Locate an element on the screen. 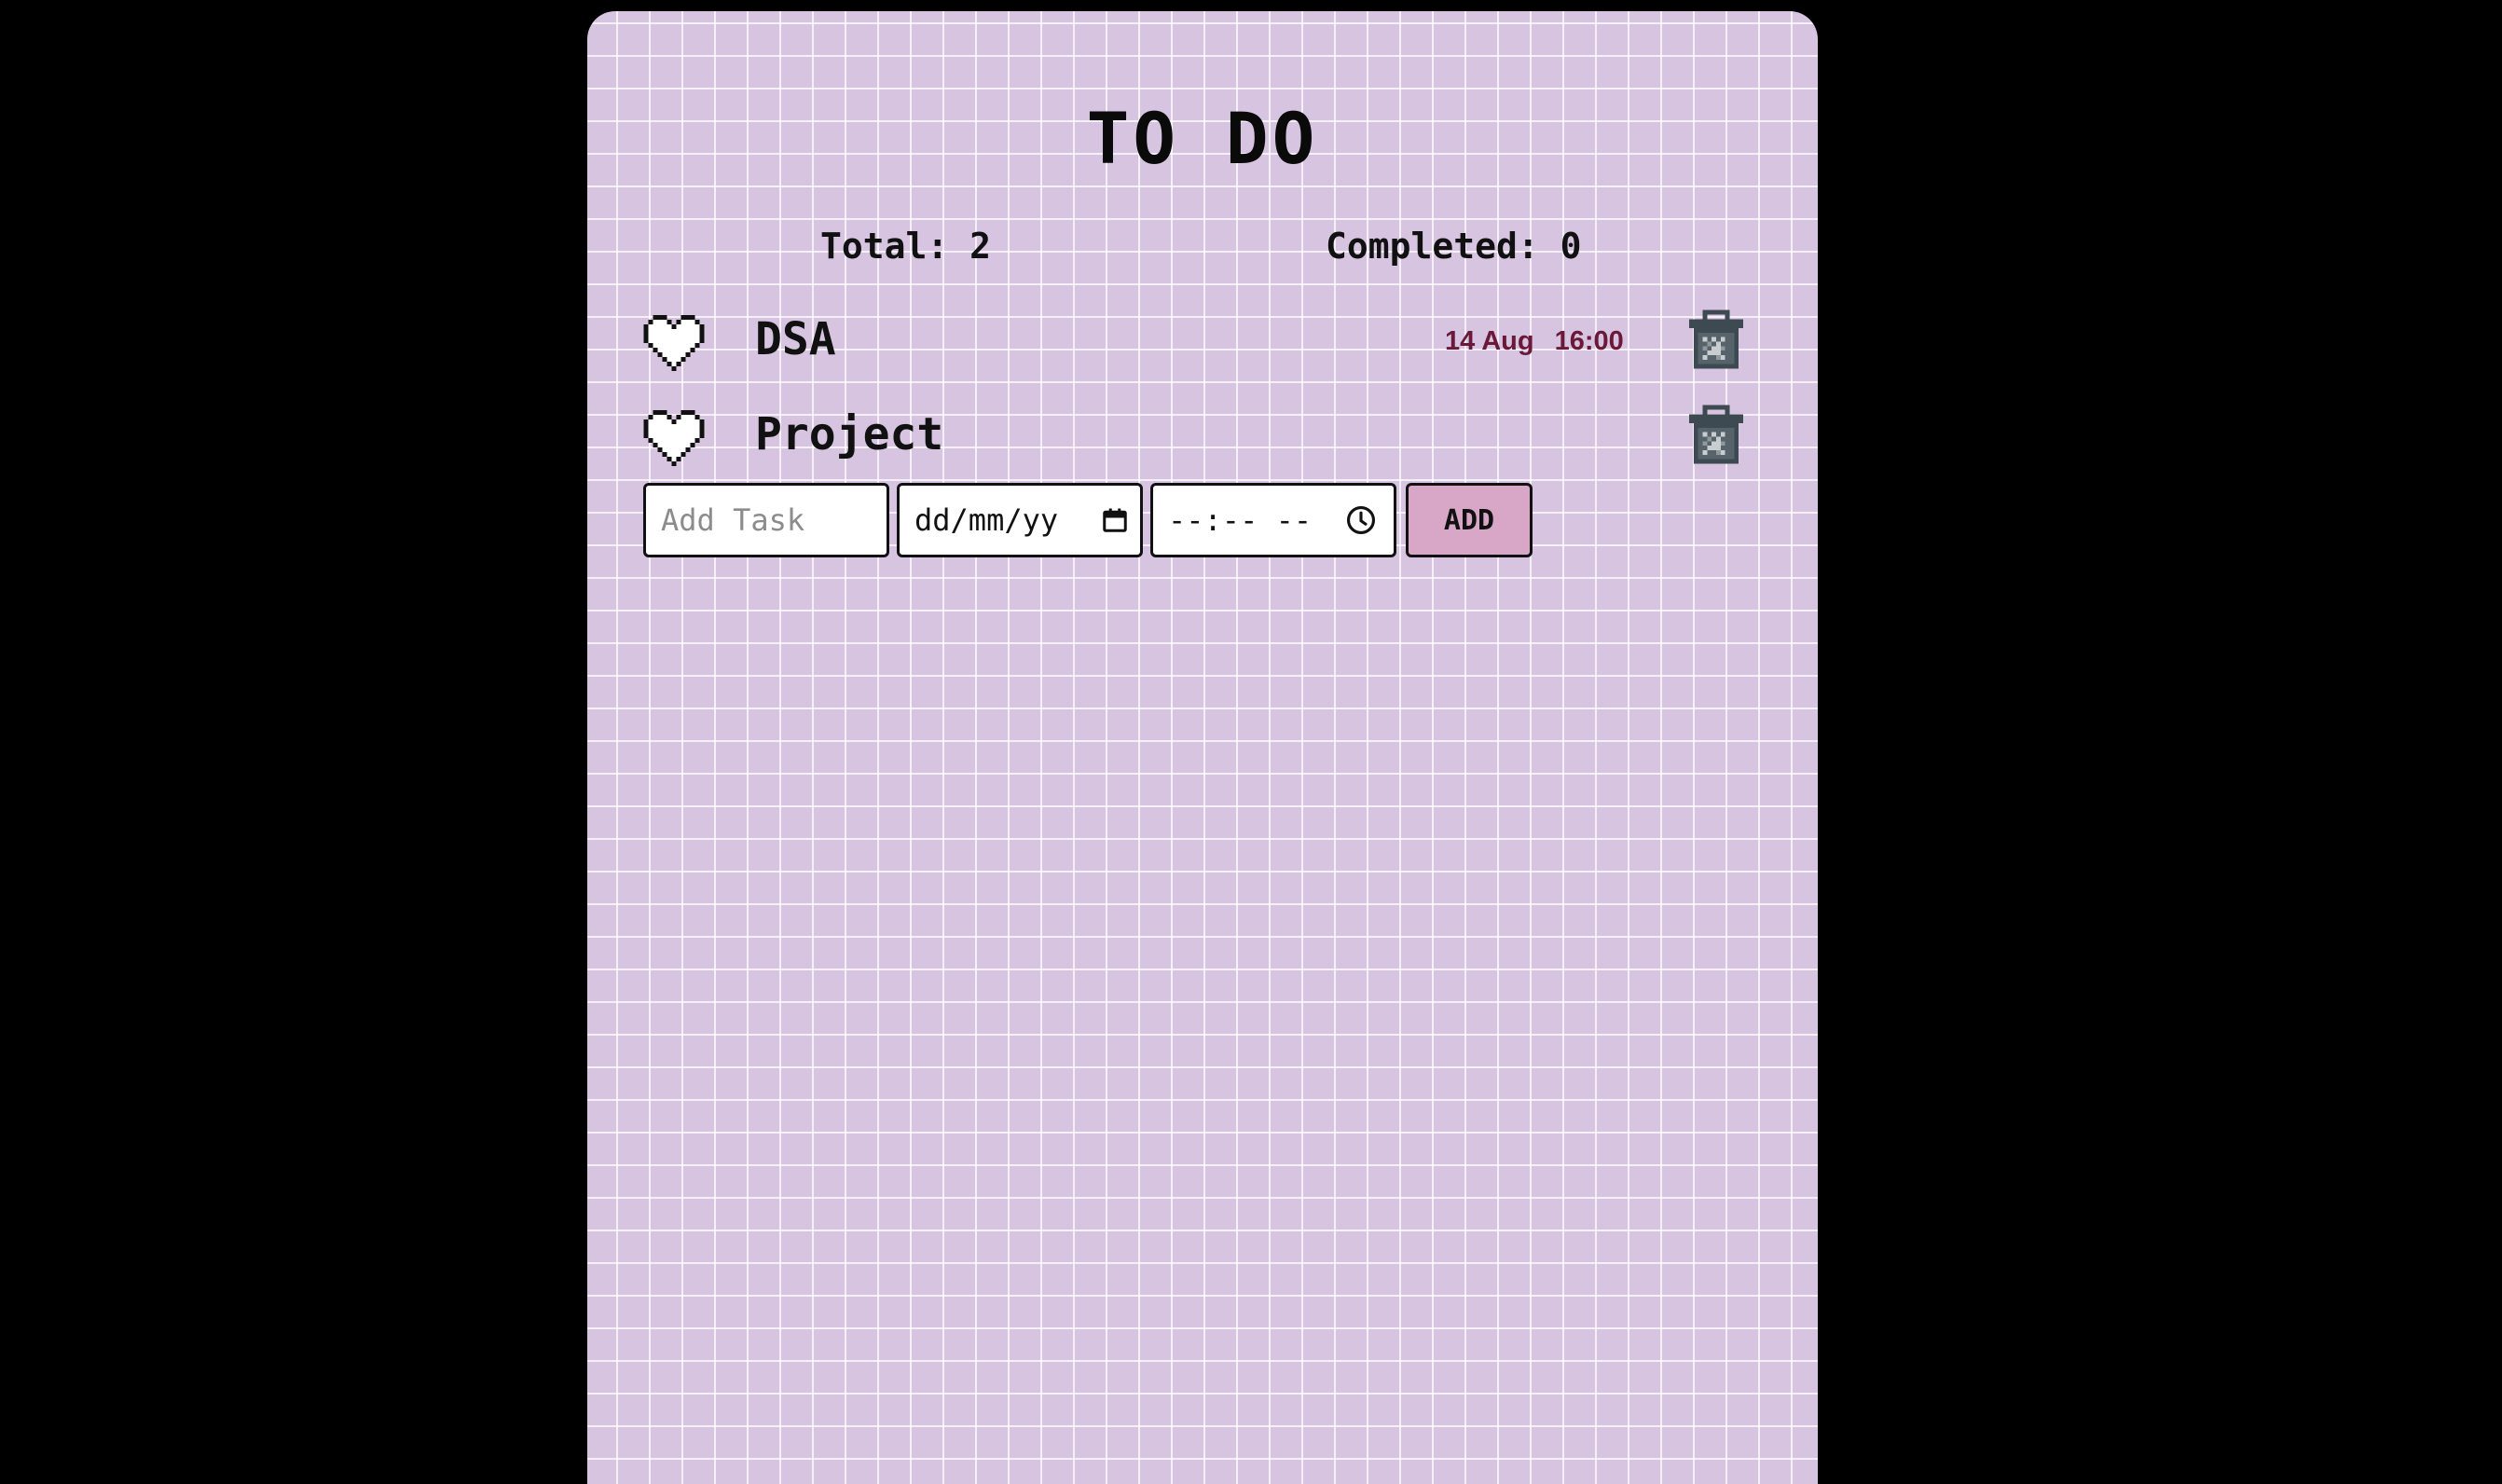 Image resolution: width=2502 pixels, height=1484 pixels. task-input-placeholder: Add Task is located at coordinates (733, 520).